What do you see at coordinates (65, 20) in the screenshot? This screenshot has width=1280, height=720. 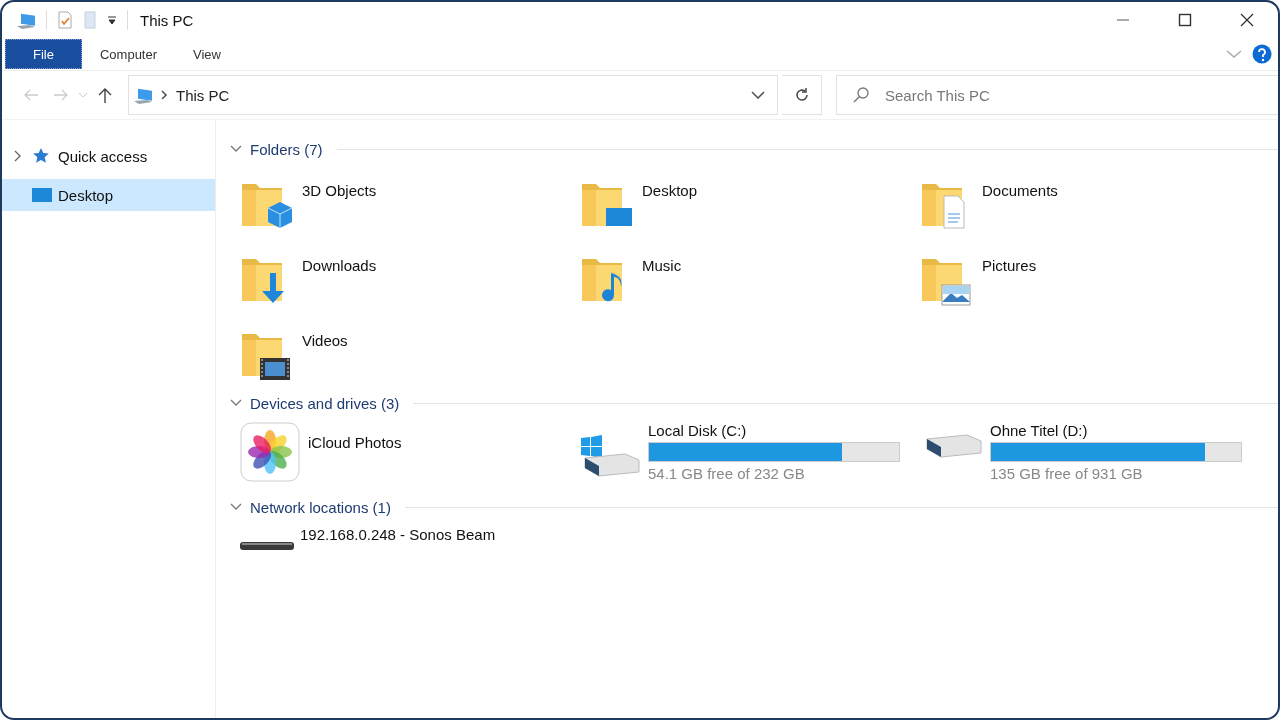 I see `properties-icon` at bounding box center [65, 20].